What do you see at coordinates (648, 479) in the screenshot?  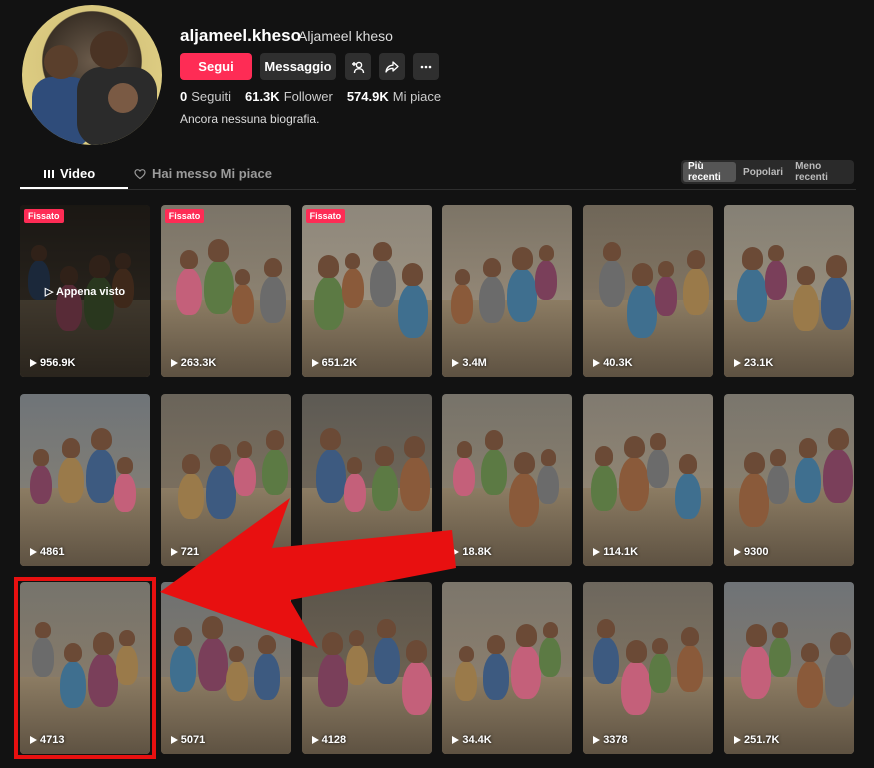 I see `video-card: 114.1K` at bounding box center [648, 479].